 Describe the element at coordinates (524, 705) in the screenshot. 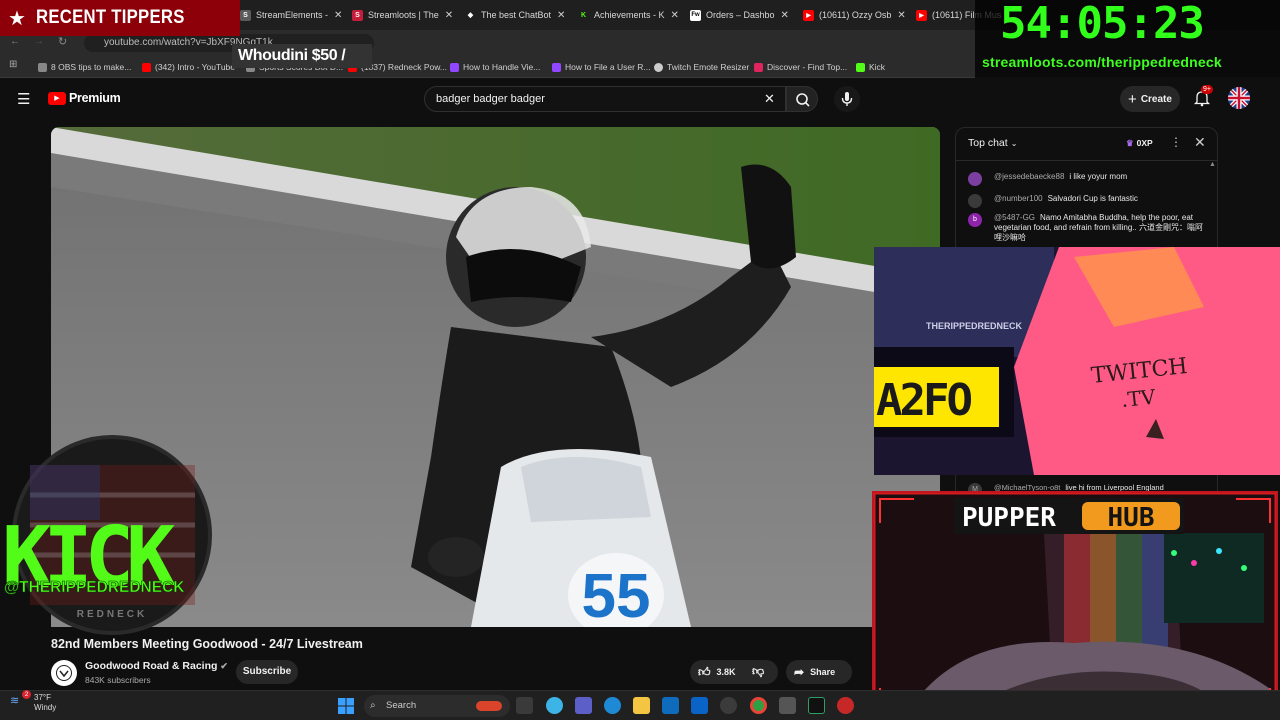

I see `task-view-icon` at that location.